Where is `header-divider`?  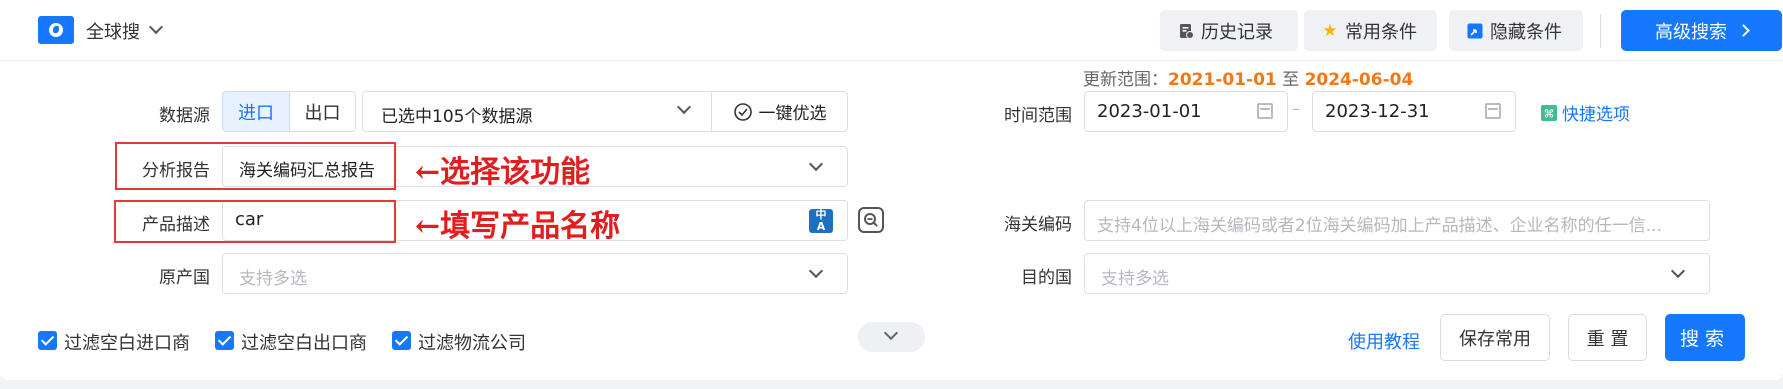
header-divider is located at coordinates (891, 60).